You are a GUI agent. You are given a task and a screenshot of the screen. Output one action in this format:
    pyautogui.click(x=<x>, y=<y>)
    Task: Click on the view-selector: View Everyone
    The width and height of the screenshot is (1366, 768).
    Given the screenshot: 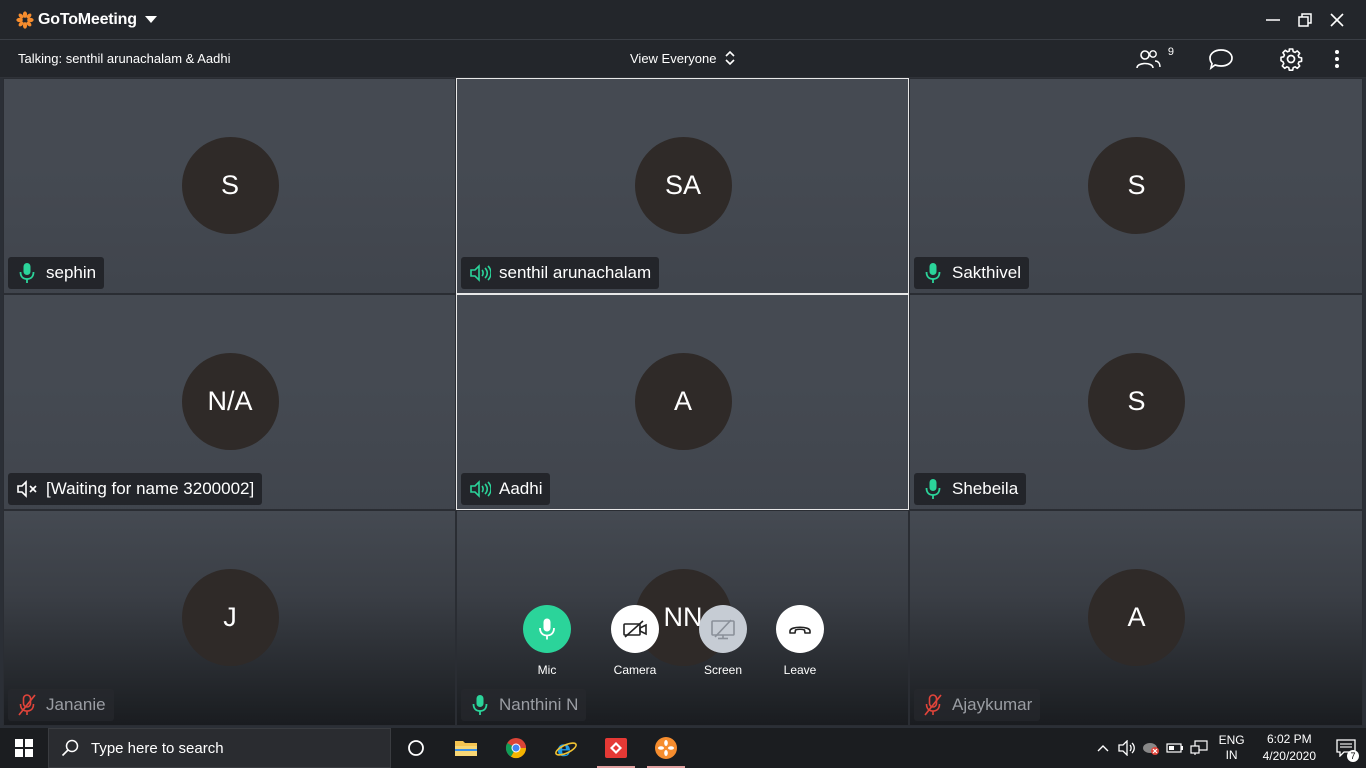 What is the action you would take?
    pyautogui.click(x=683, y=58)
    